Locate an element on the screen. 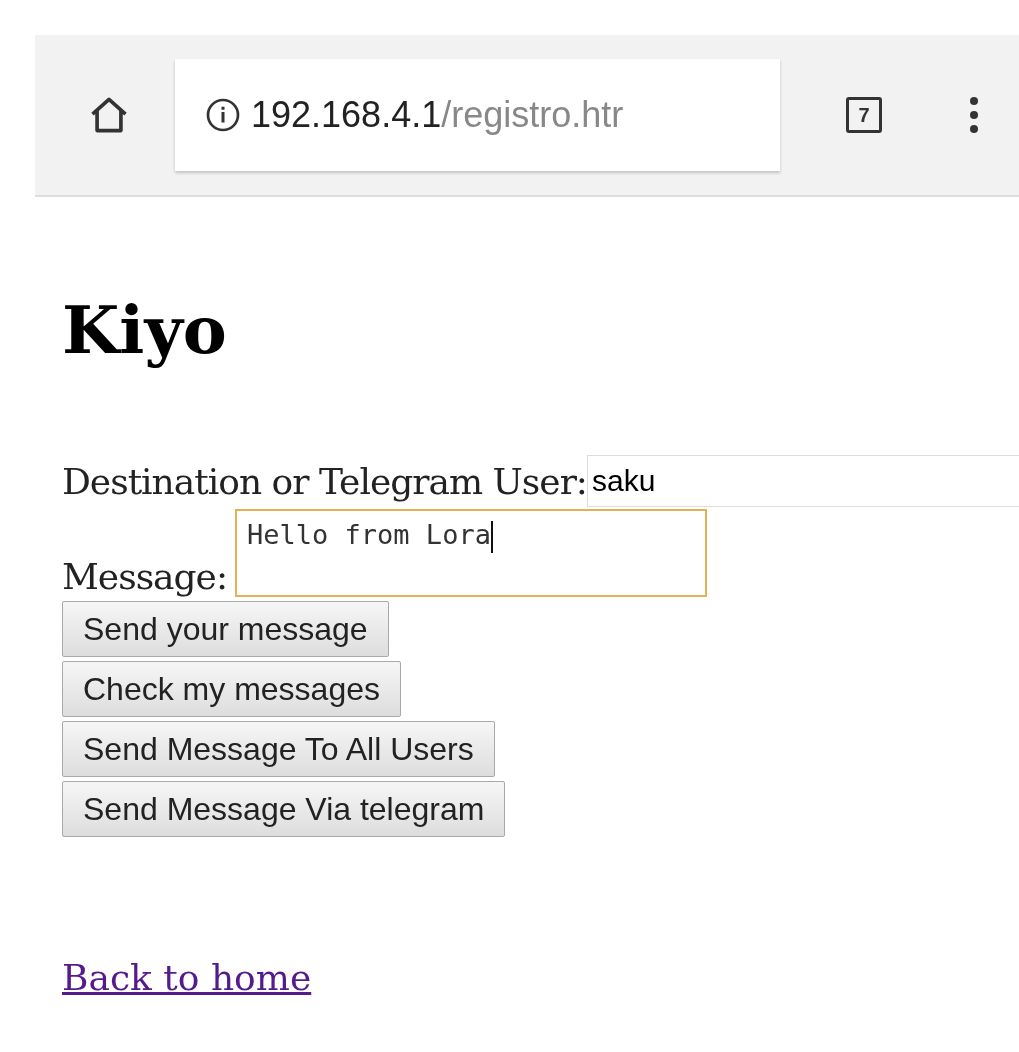  field-label: Message: is located at coordinates (145, 576).